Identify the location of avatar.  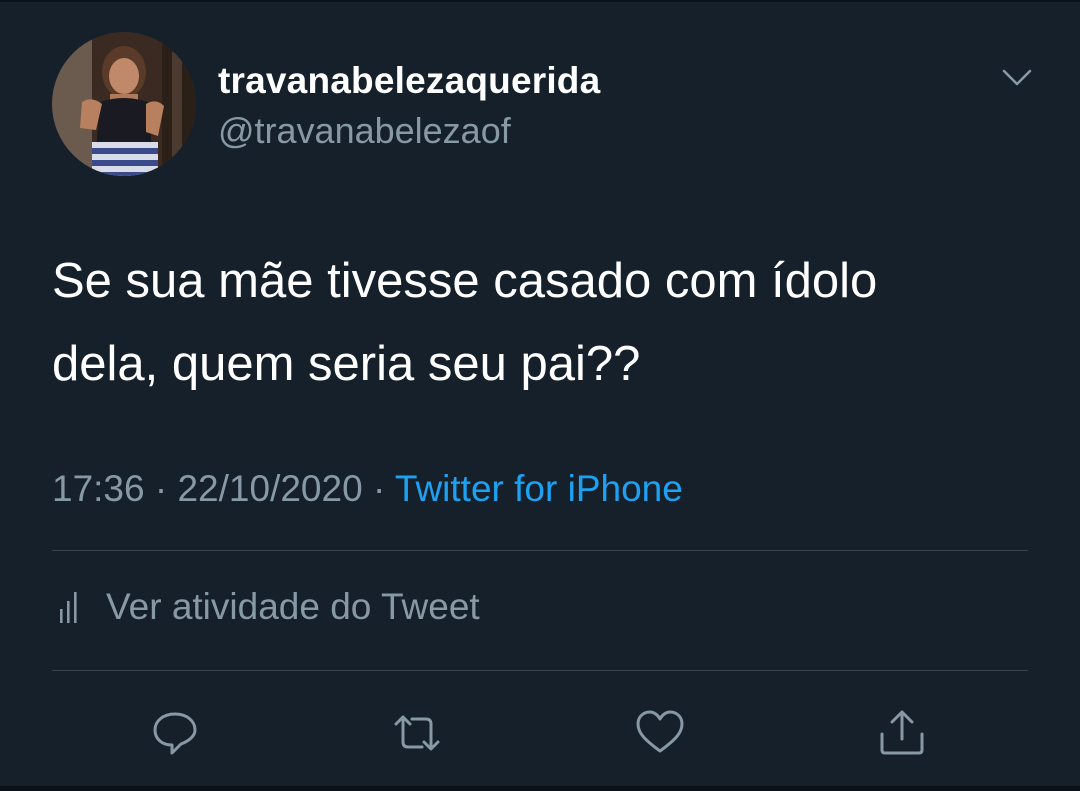
(124, 104).